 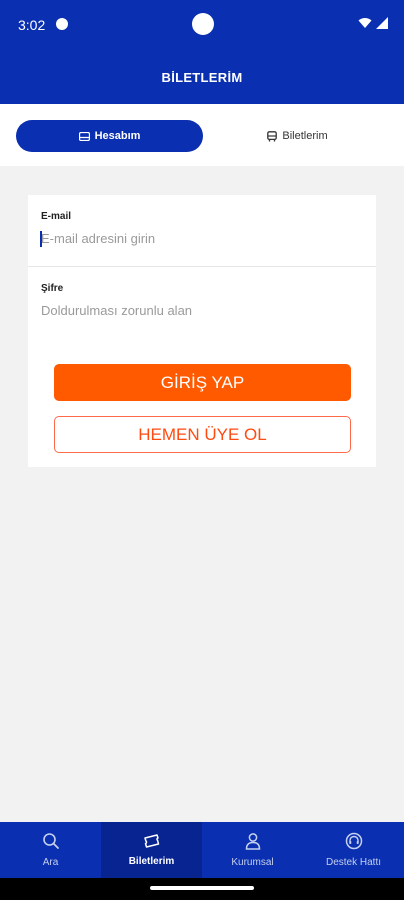 I want to click on camera-cutout, so click(x=203, y=24).